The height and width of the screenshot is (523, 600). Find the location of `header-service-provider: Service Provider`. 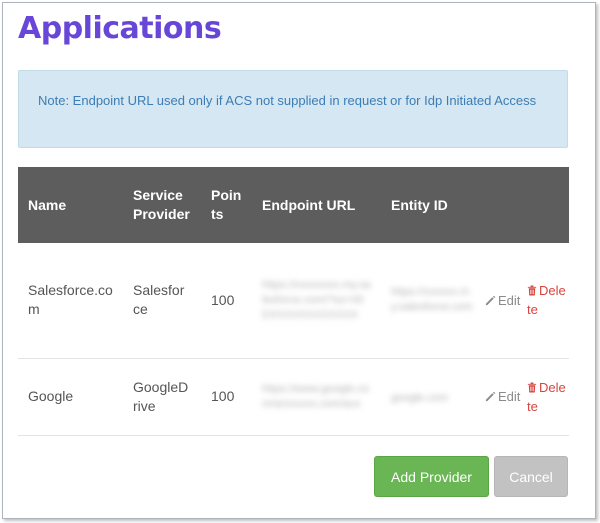

header-service-provider: Service Provider is located at coordinates (161, 204).